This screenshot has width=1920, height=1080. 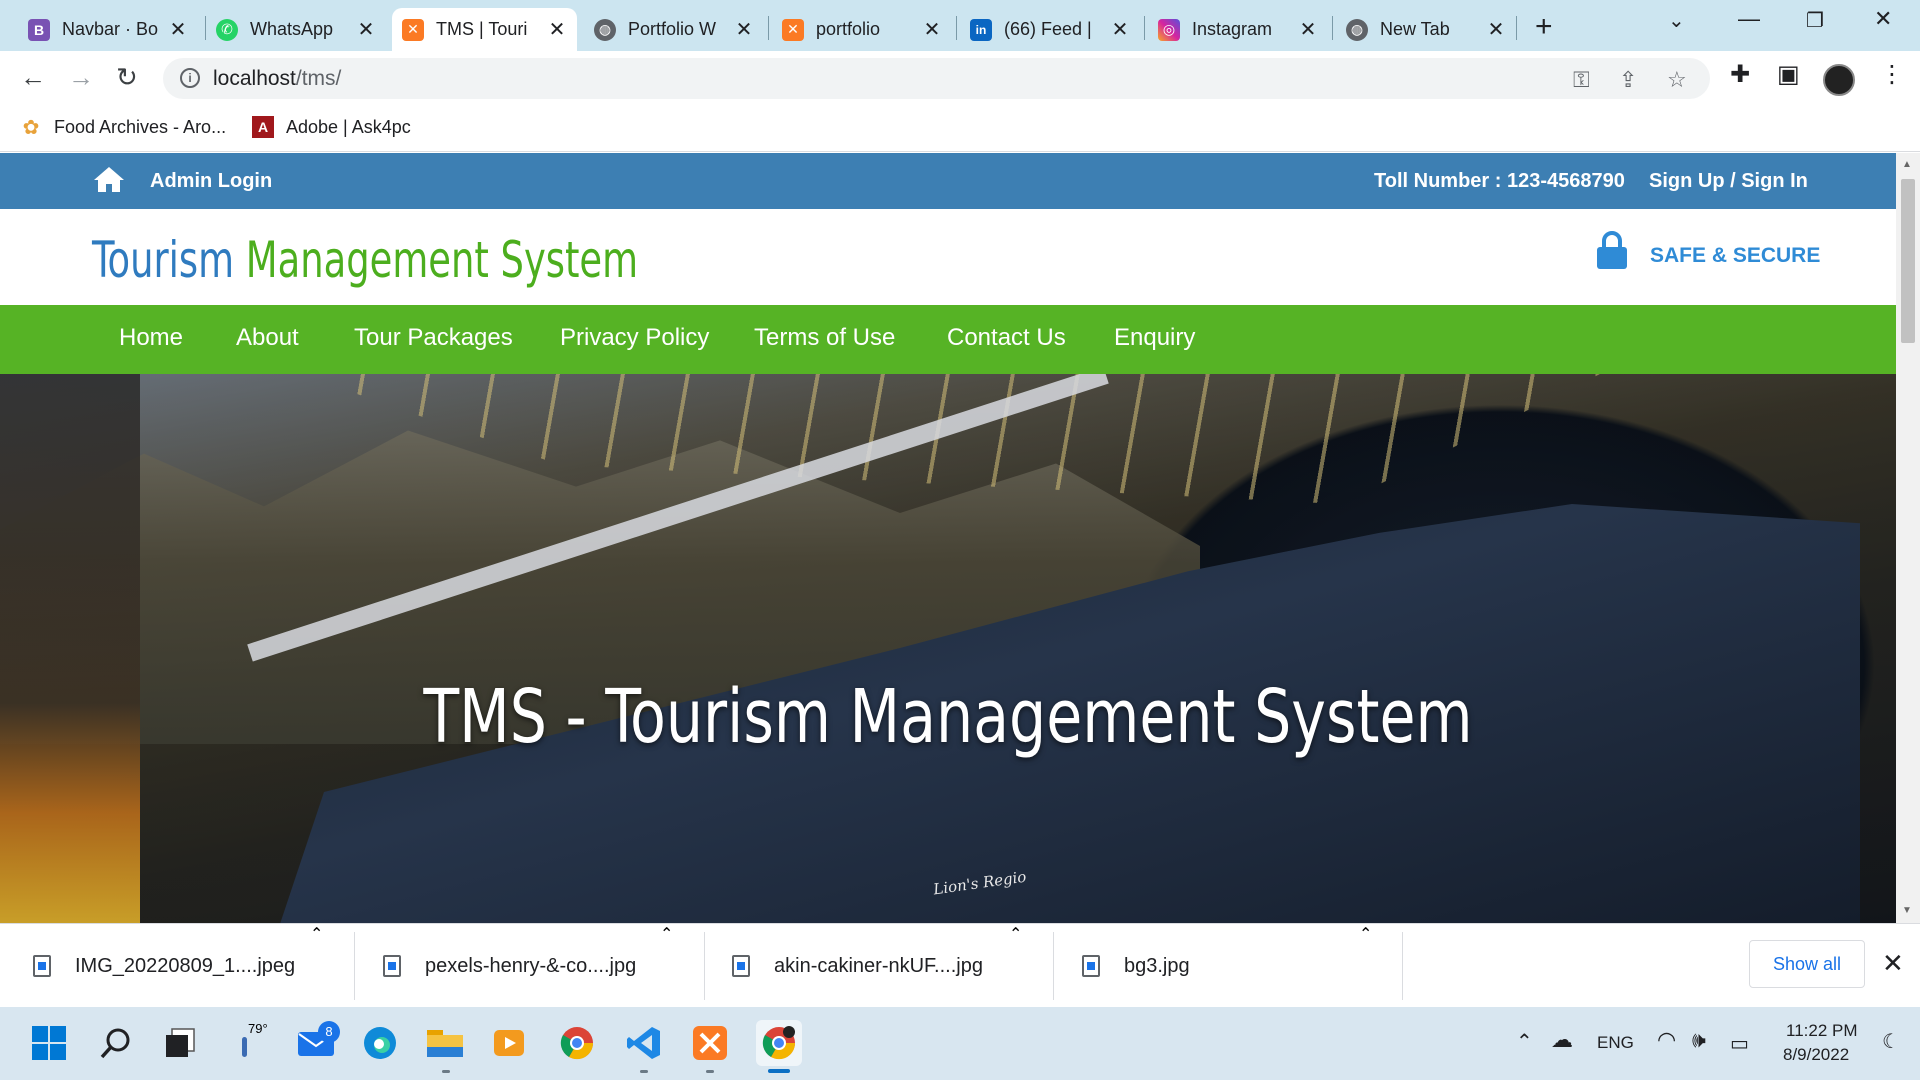 I want to click on tab-portfolio-w: ◍ Portfolio W ✕, so click(x=674, y=29).